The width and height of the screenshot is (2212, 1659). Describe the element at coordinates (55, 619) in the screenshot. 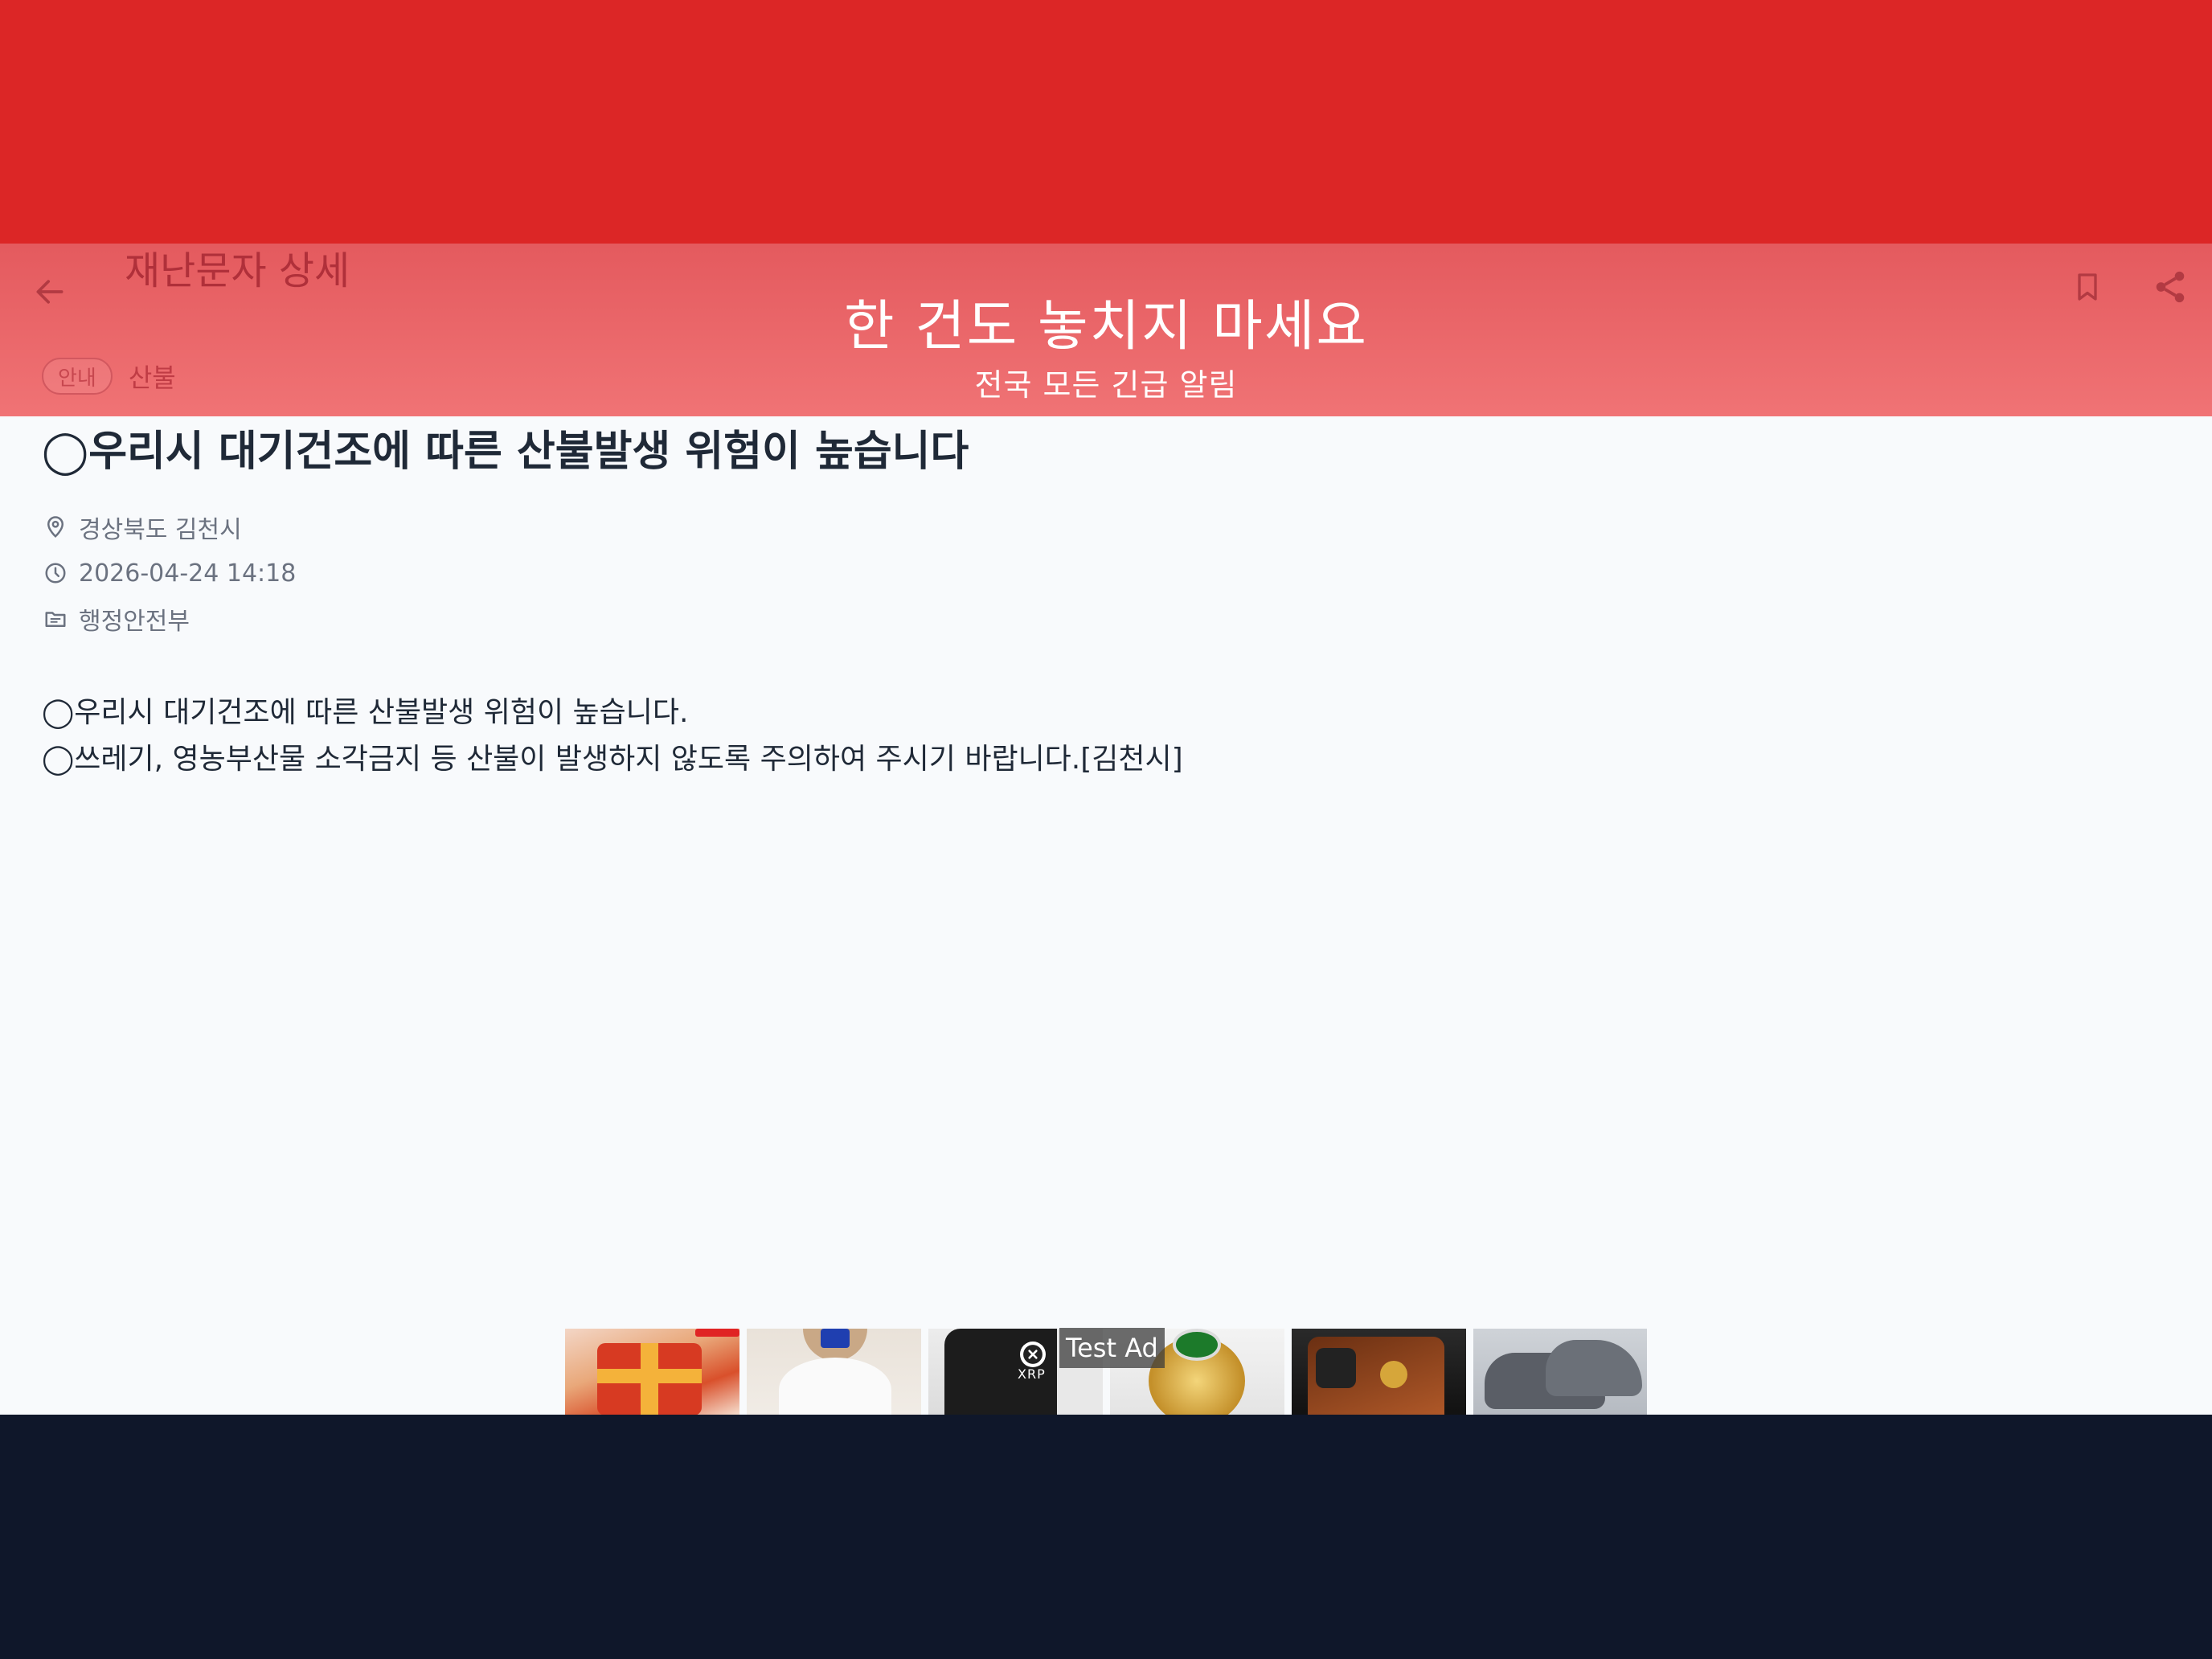

I see `folder-icon` at that location.